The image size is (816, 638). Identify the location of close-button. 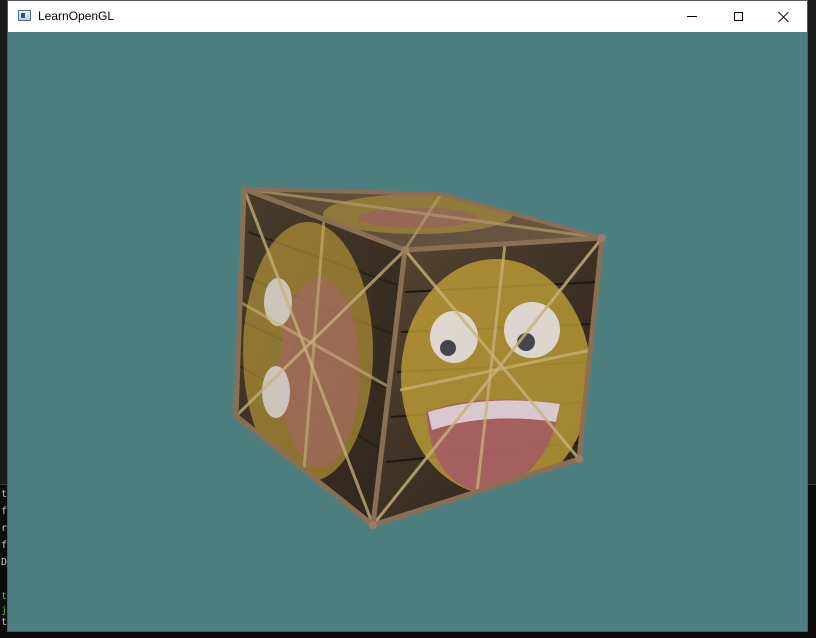
(784, 16).